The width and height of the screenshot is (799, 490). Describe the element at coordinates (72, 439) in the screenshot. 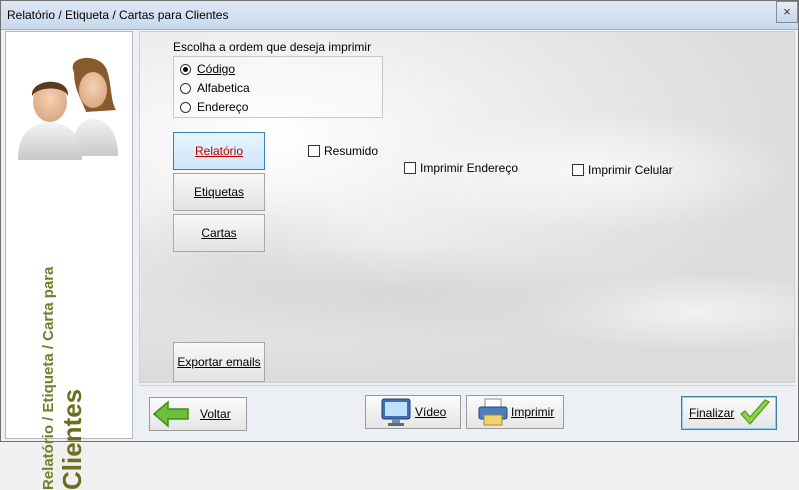

I see `banner-title-line2: Clientes` at that location.